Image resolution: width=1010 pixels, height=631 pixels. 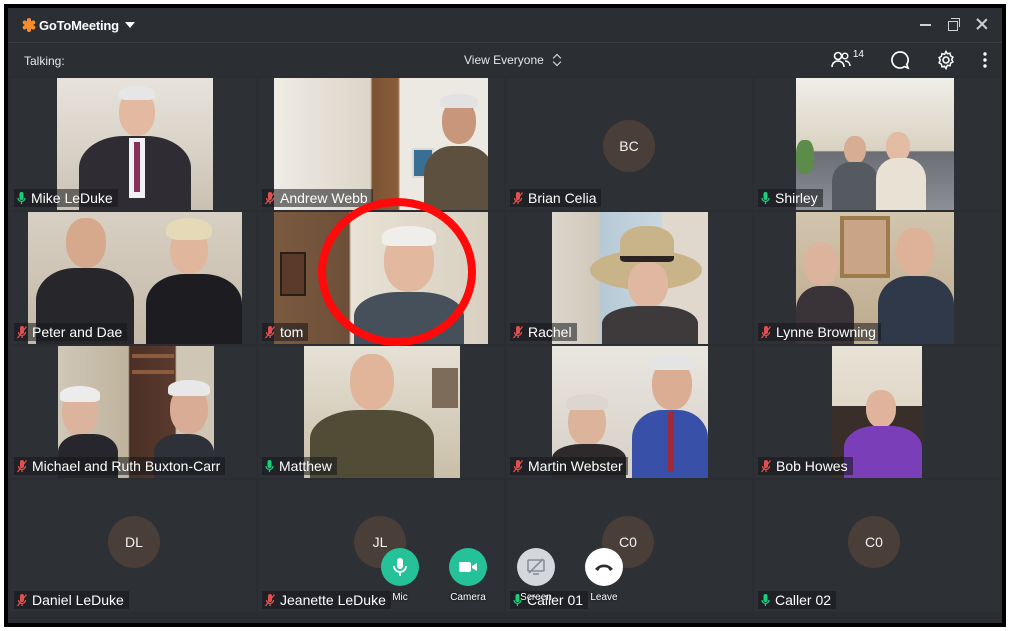 I want to click on camera-button: Camera, so click(x=468, y=583).